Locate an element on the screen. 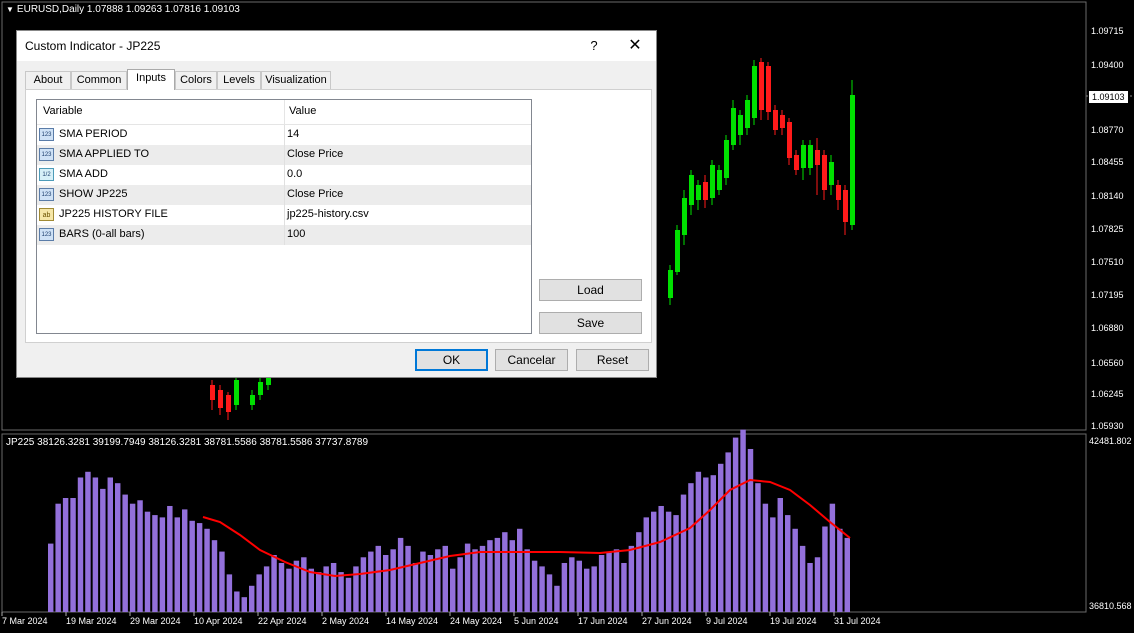 The height and width of the screenshot is (633, 1134). date-axis-label: 2 May 2024 is located at coordinates (346, 621).